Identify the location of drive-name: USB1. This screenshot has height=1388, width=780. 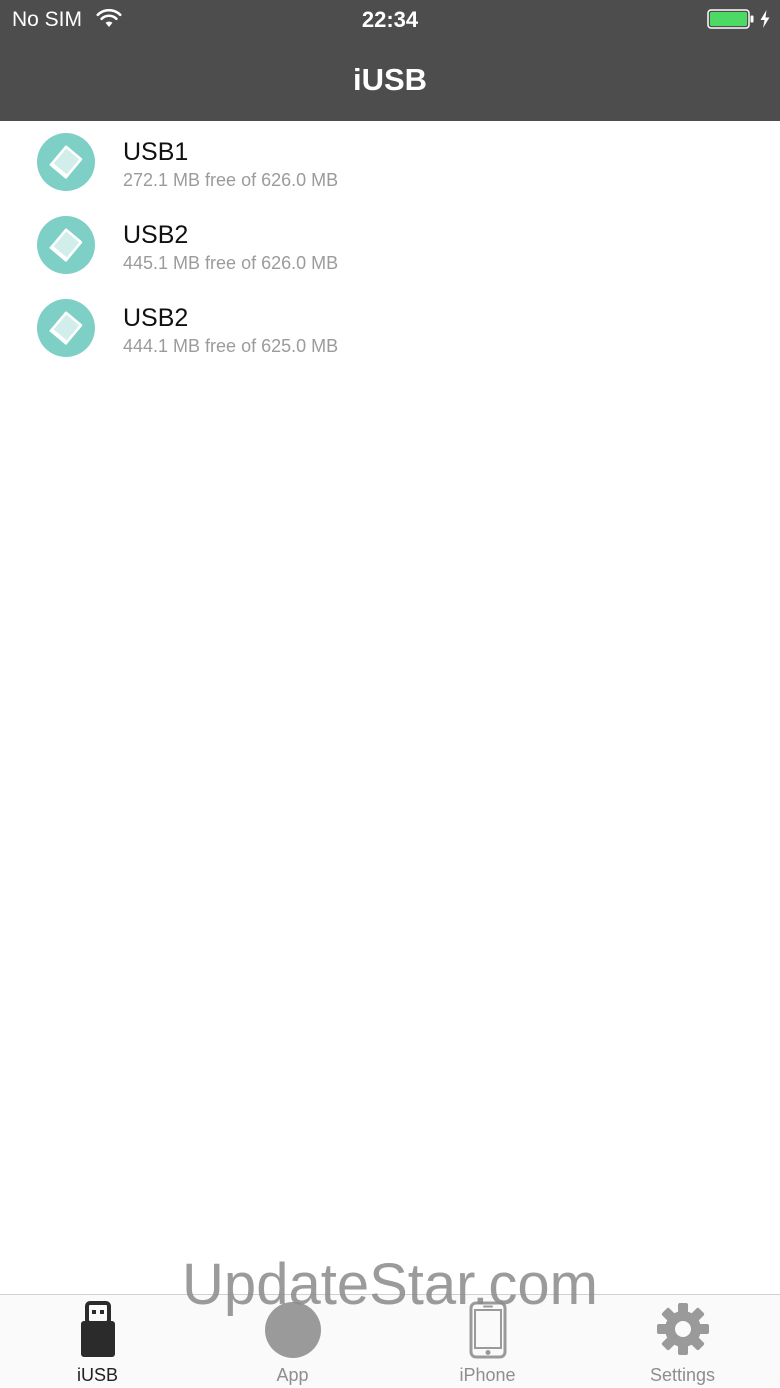
(156, 152).